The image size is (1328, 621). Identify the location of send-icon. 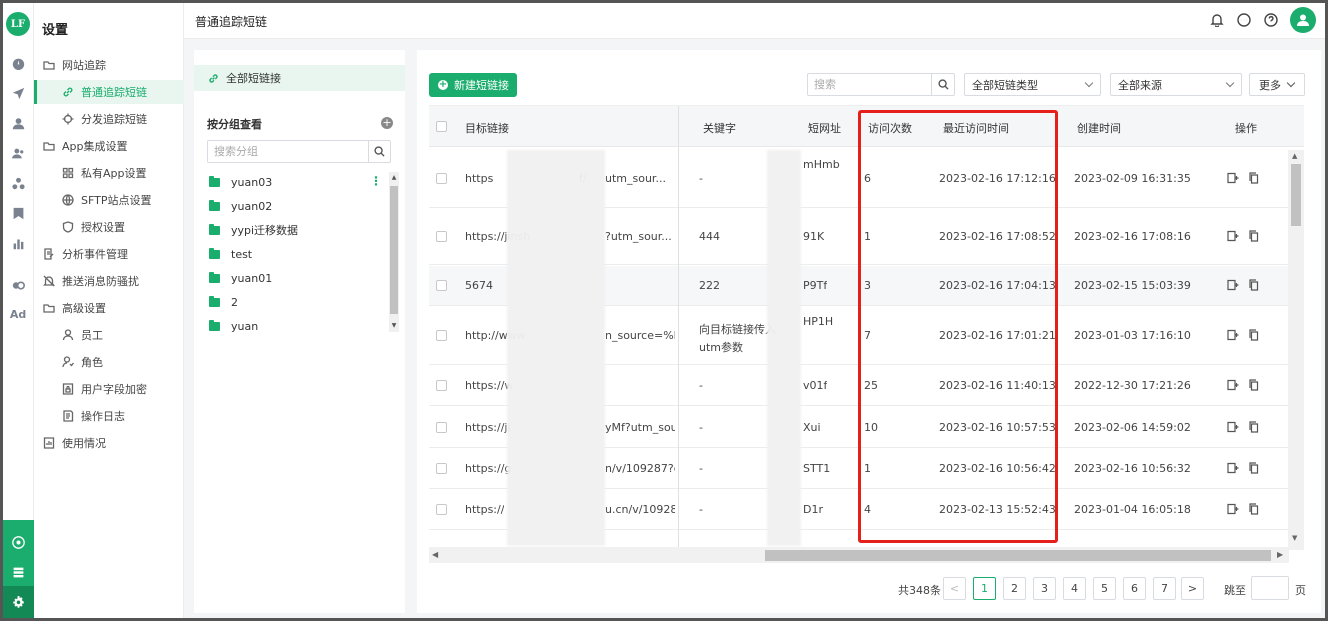
(18, 93).